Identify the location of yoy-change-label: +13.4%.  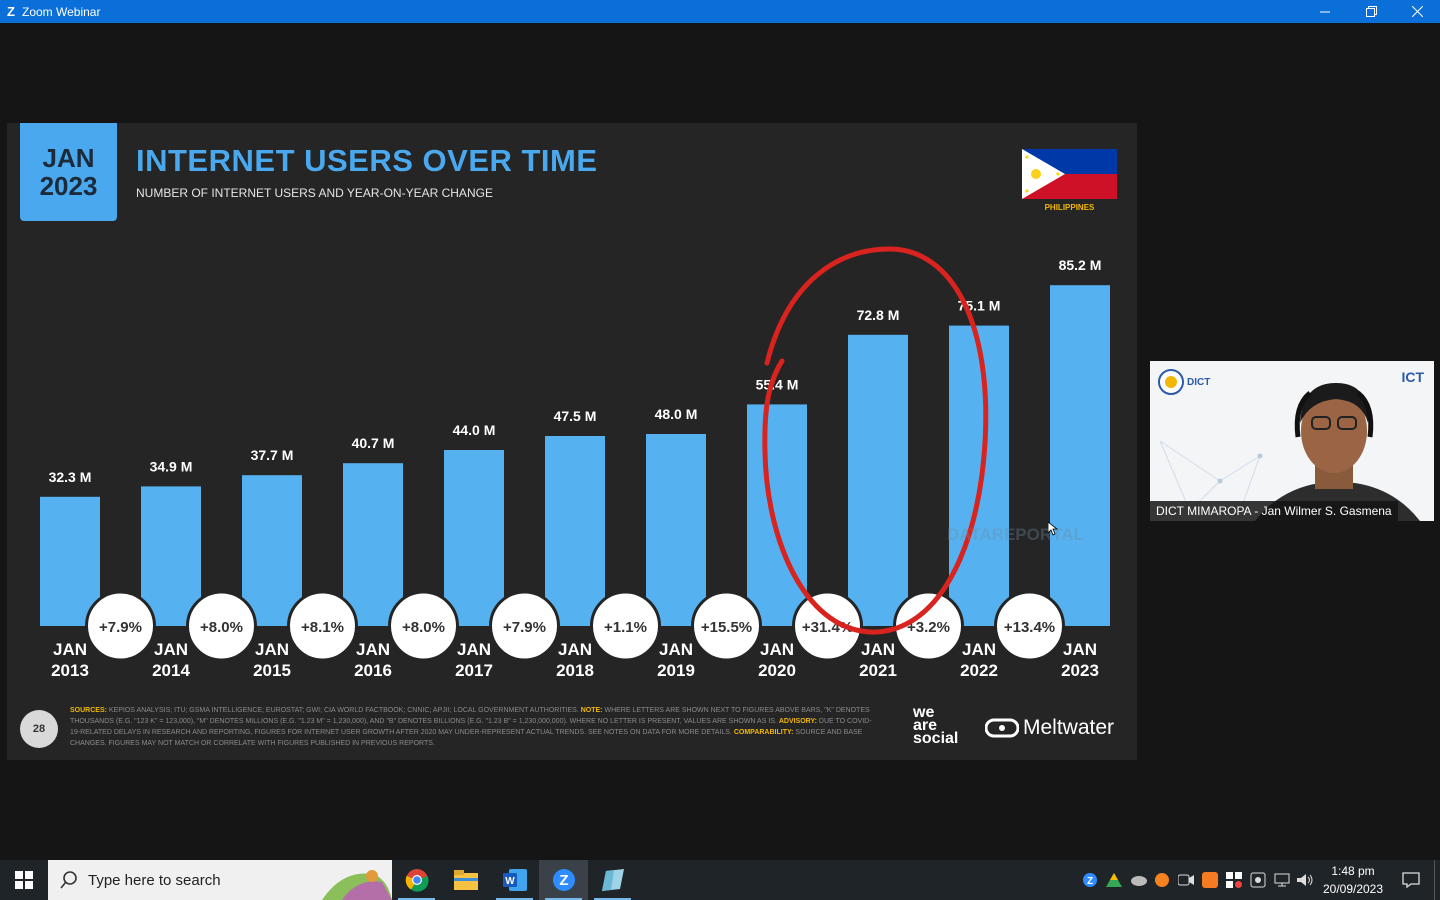
(1029, 627).